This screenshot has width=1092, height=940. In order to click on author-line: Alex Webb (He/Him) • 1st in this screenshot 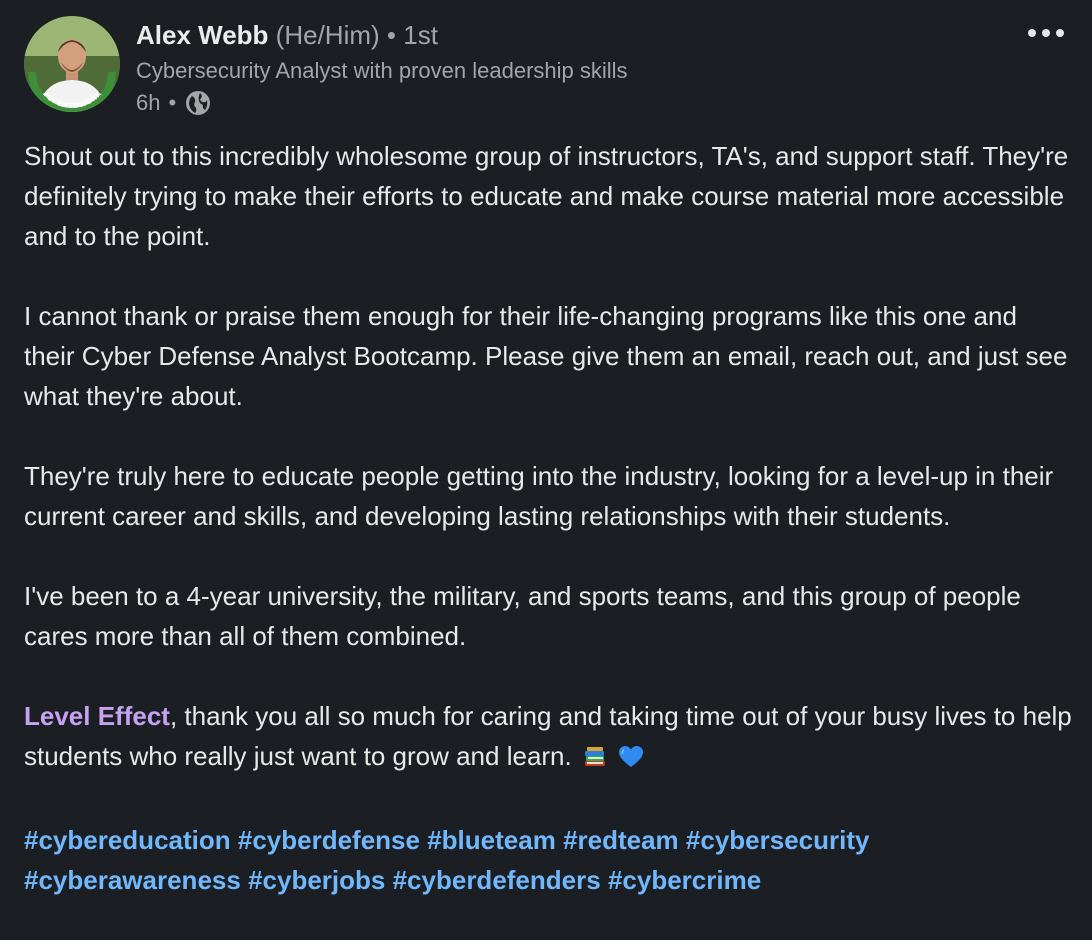, I will do `click(287, 35)`.